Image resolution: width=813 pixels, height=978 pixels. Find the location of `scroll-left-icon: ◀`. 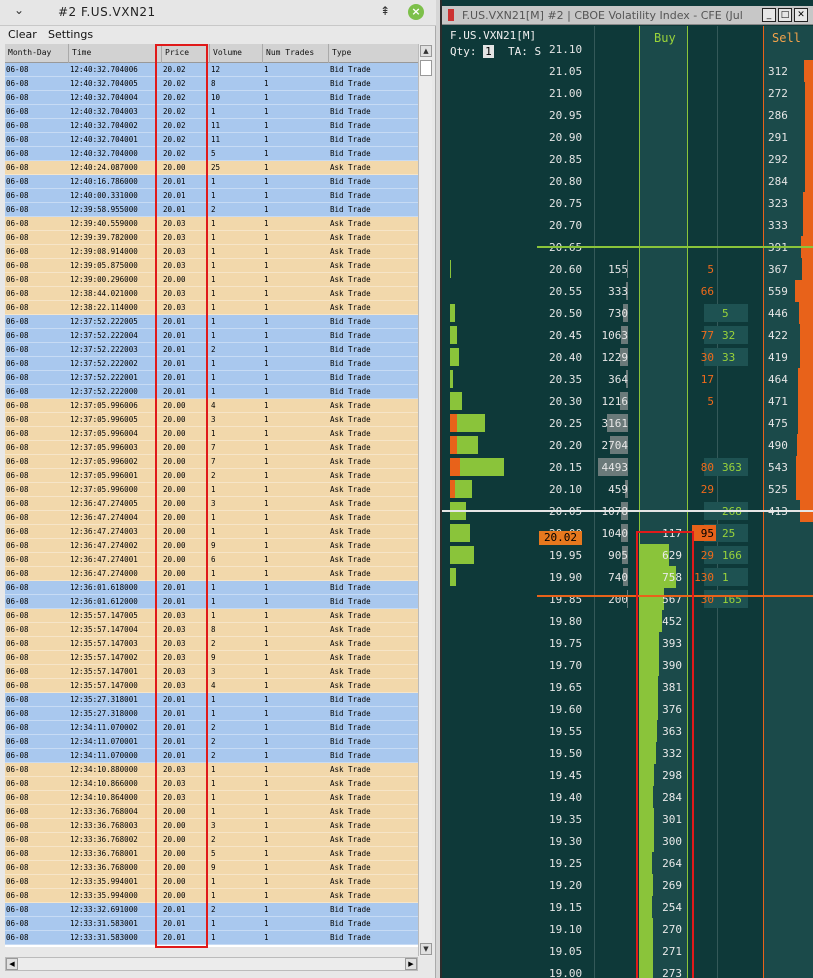

scroll-left-icon: ◀ is located at coordinates (12, 964).